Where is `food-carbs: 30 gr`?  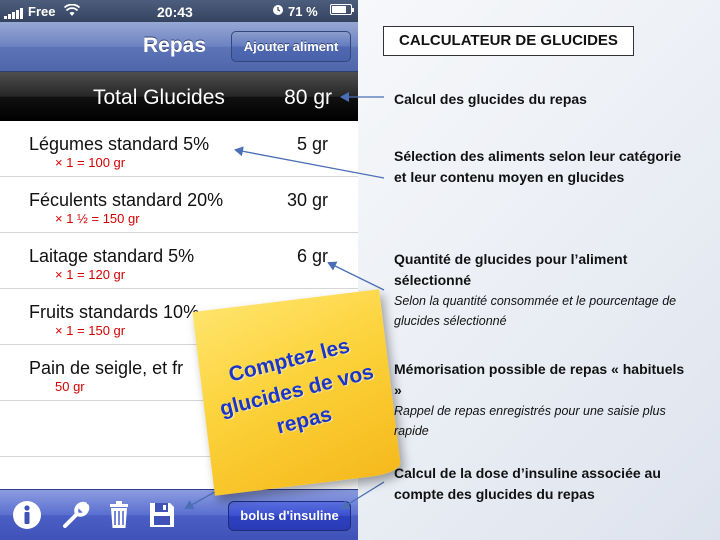
food-carbs: 30 gr is located at coordinates (307, 200).